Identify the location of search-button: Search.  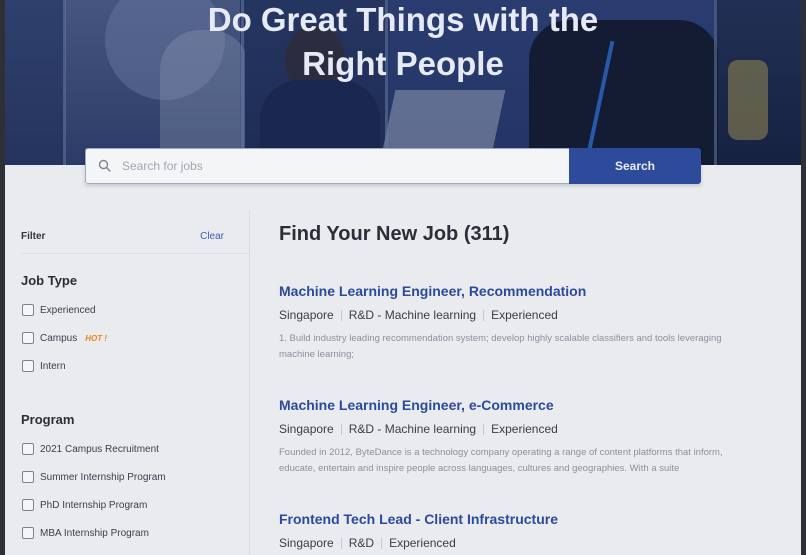
(635, 166).